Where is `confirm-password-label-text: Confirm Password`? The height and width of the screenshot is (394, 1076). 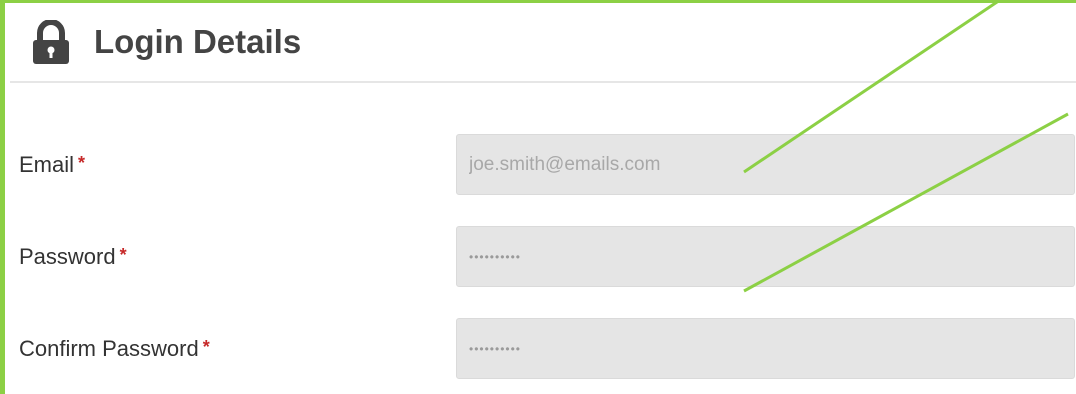 confirm-password-label-text: Confirm Password is located at coordinates (109, 348).